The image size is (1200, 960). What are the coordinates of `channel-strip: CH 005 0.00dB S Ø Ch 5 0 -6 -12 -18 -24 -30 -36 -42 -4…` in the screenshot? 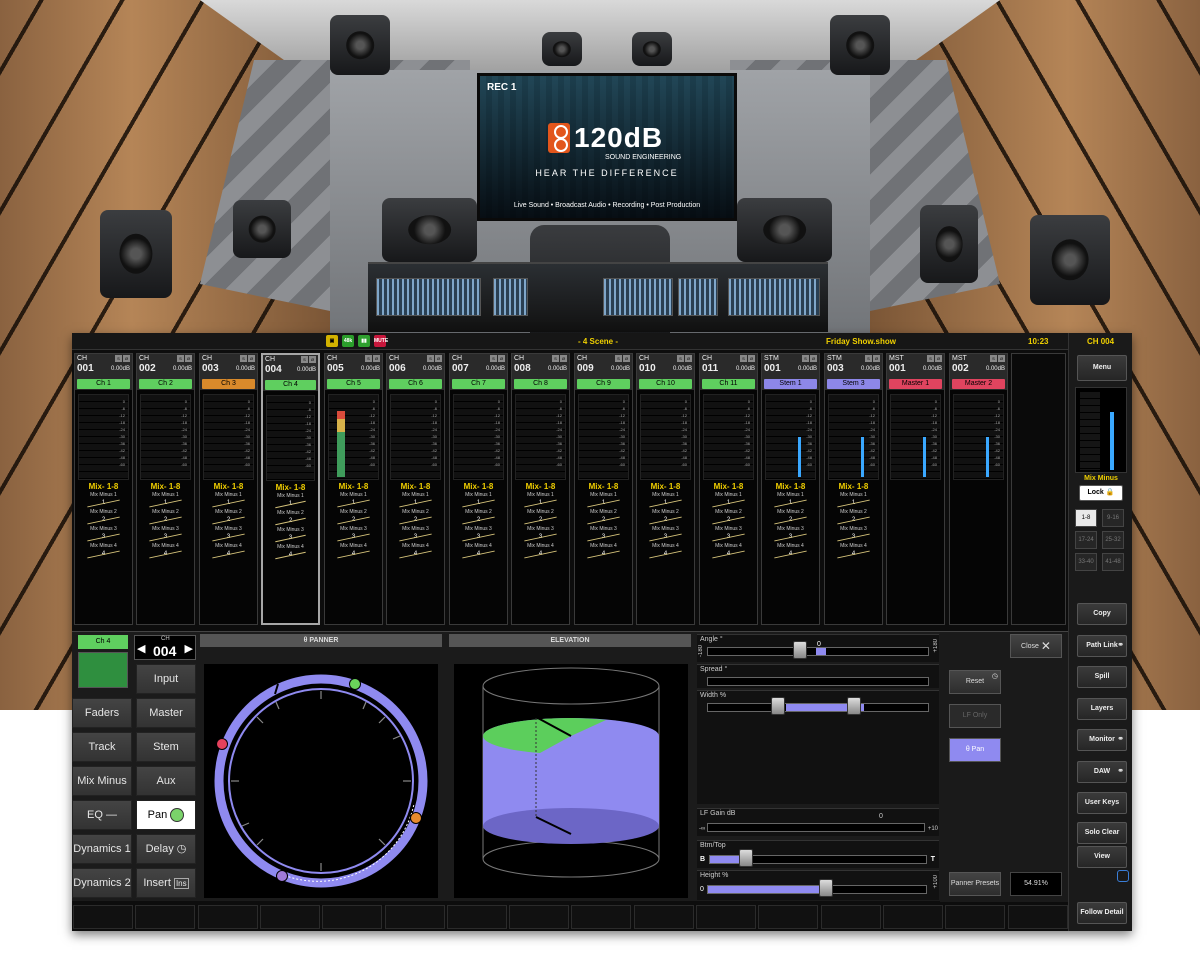 It's located at (353, 489).